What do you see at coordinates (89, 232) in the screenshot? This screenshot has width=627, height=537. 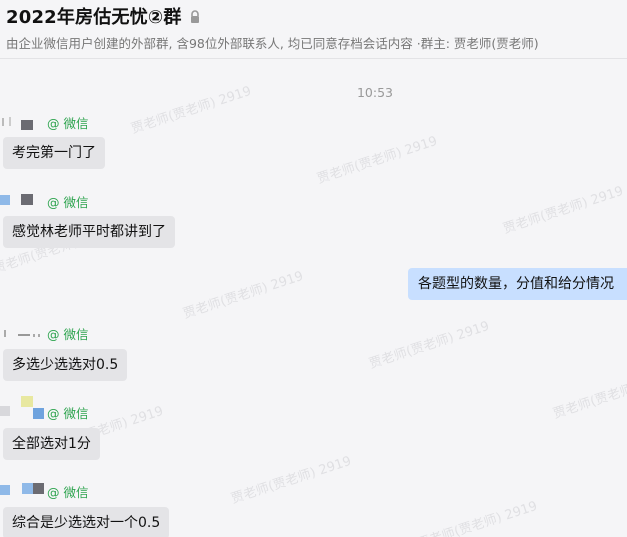 I see `message-bubble: 感觉林老师平时都讲到了` at bounding box center [89, 232].